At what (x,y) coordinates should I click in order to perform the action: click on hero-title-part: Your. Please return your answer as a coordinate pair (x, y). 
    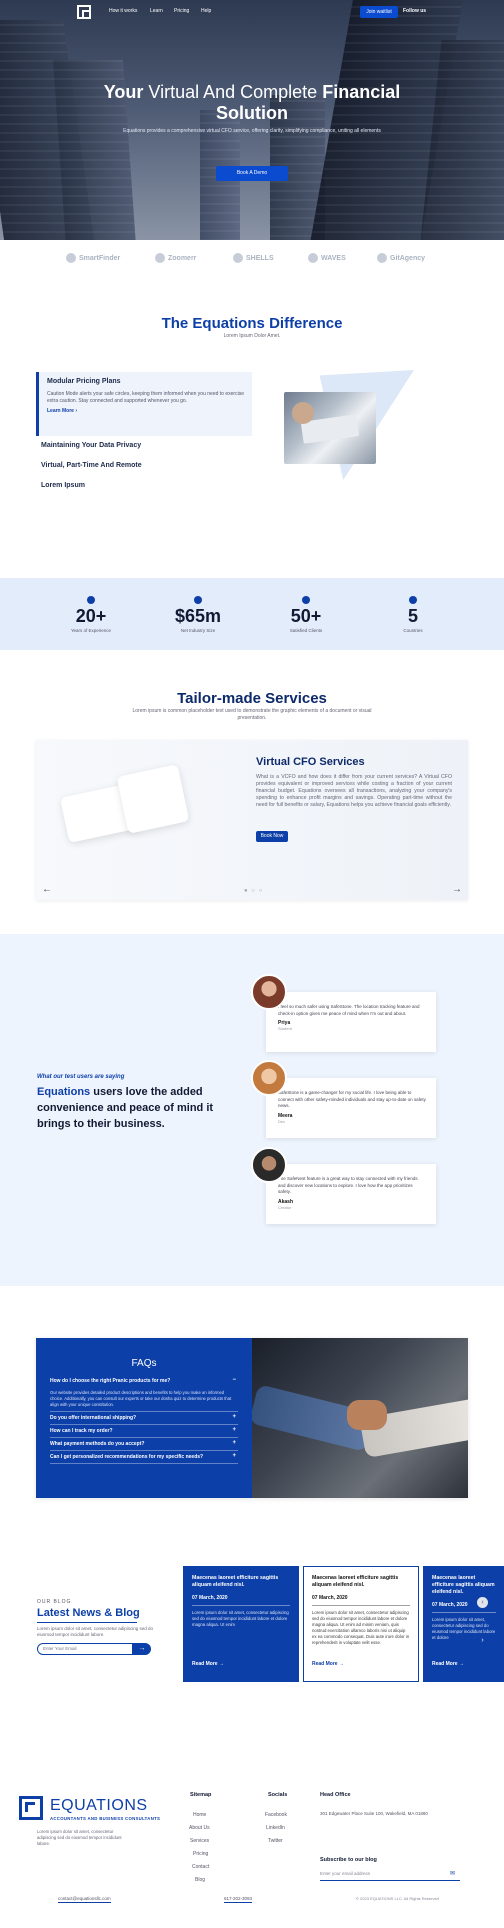
    Looking at the image, I should click on (123, 92).